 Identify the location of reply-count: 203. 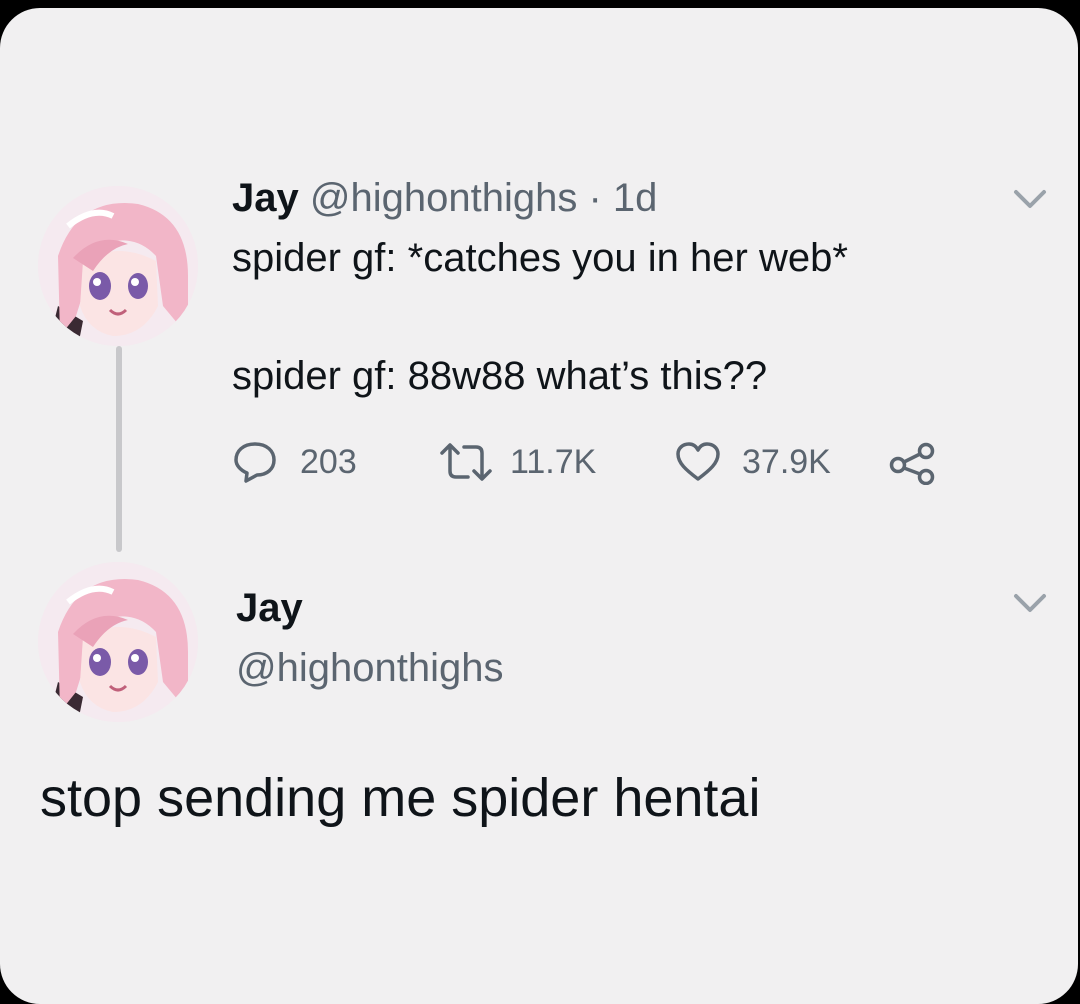
(328, 461).